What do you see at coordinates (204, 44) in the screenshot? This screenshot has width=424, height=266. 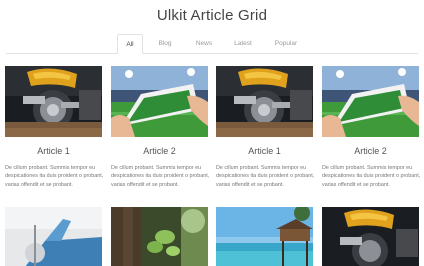 I see `tab-news: News` at bounding box center [204, 44].